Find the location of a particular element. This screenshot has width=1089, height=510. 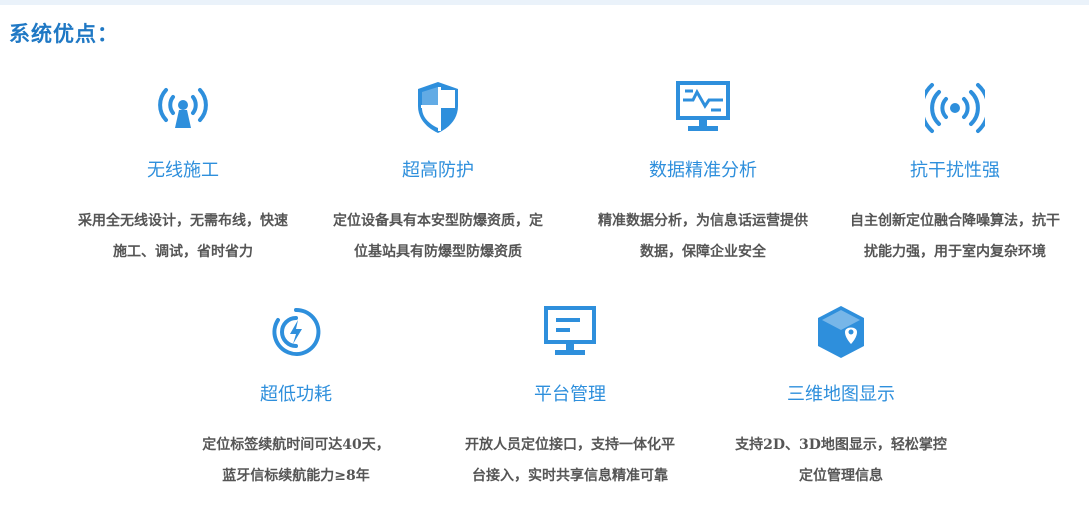

feature-description: 支持2D、3D地图显示，轻松掌控 定位管理信息 is located at coordinates (841, 460).